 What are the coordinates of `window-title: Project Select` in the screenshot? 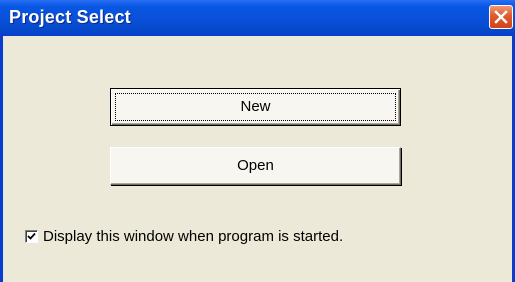 It's located at (70, 17).